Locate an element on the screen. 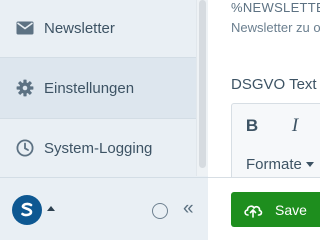 This screenshot has width=320, height=240. caret-up-icon is located at coordinates (51, 208).